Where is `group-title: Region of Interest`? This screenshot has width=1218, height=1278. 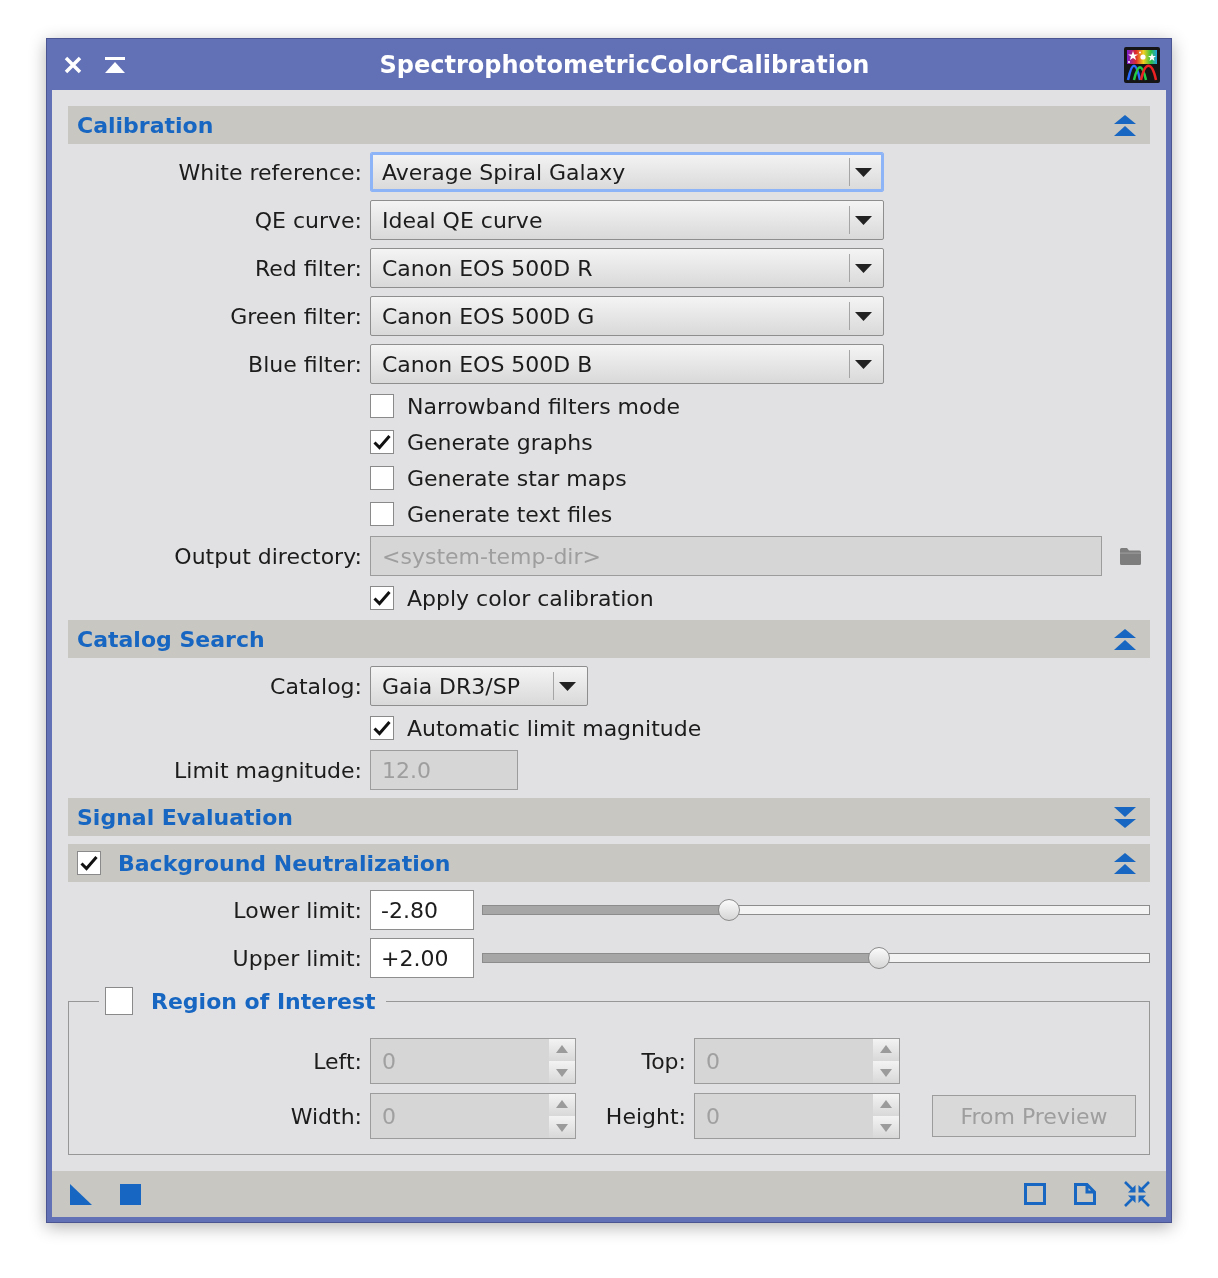
group-title: Region of Interest is located at coordinates (263, 1001).